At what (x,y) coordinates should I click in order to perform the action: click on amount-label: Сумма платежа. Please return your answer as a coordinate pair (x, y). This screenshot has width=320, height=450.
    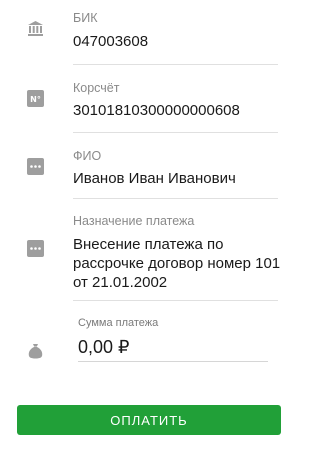
    Looking at the image, I should click on (118, 323).